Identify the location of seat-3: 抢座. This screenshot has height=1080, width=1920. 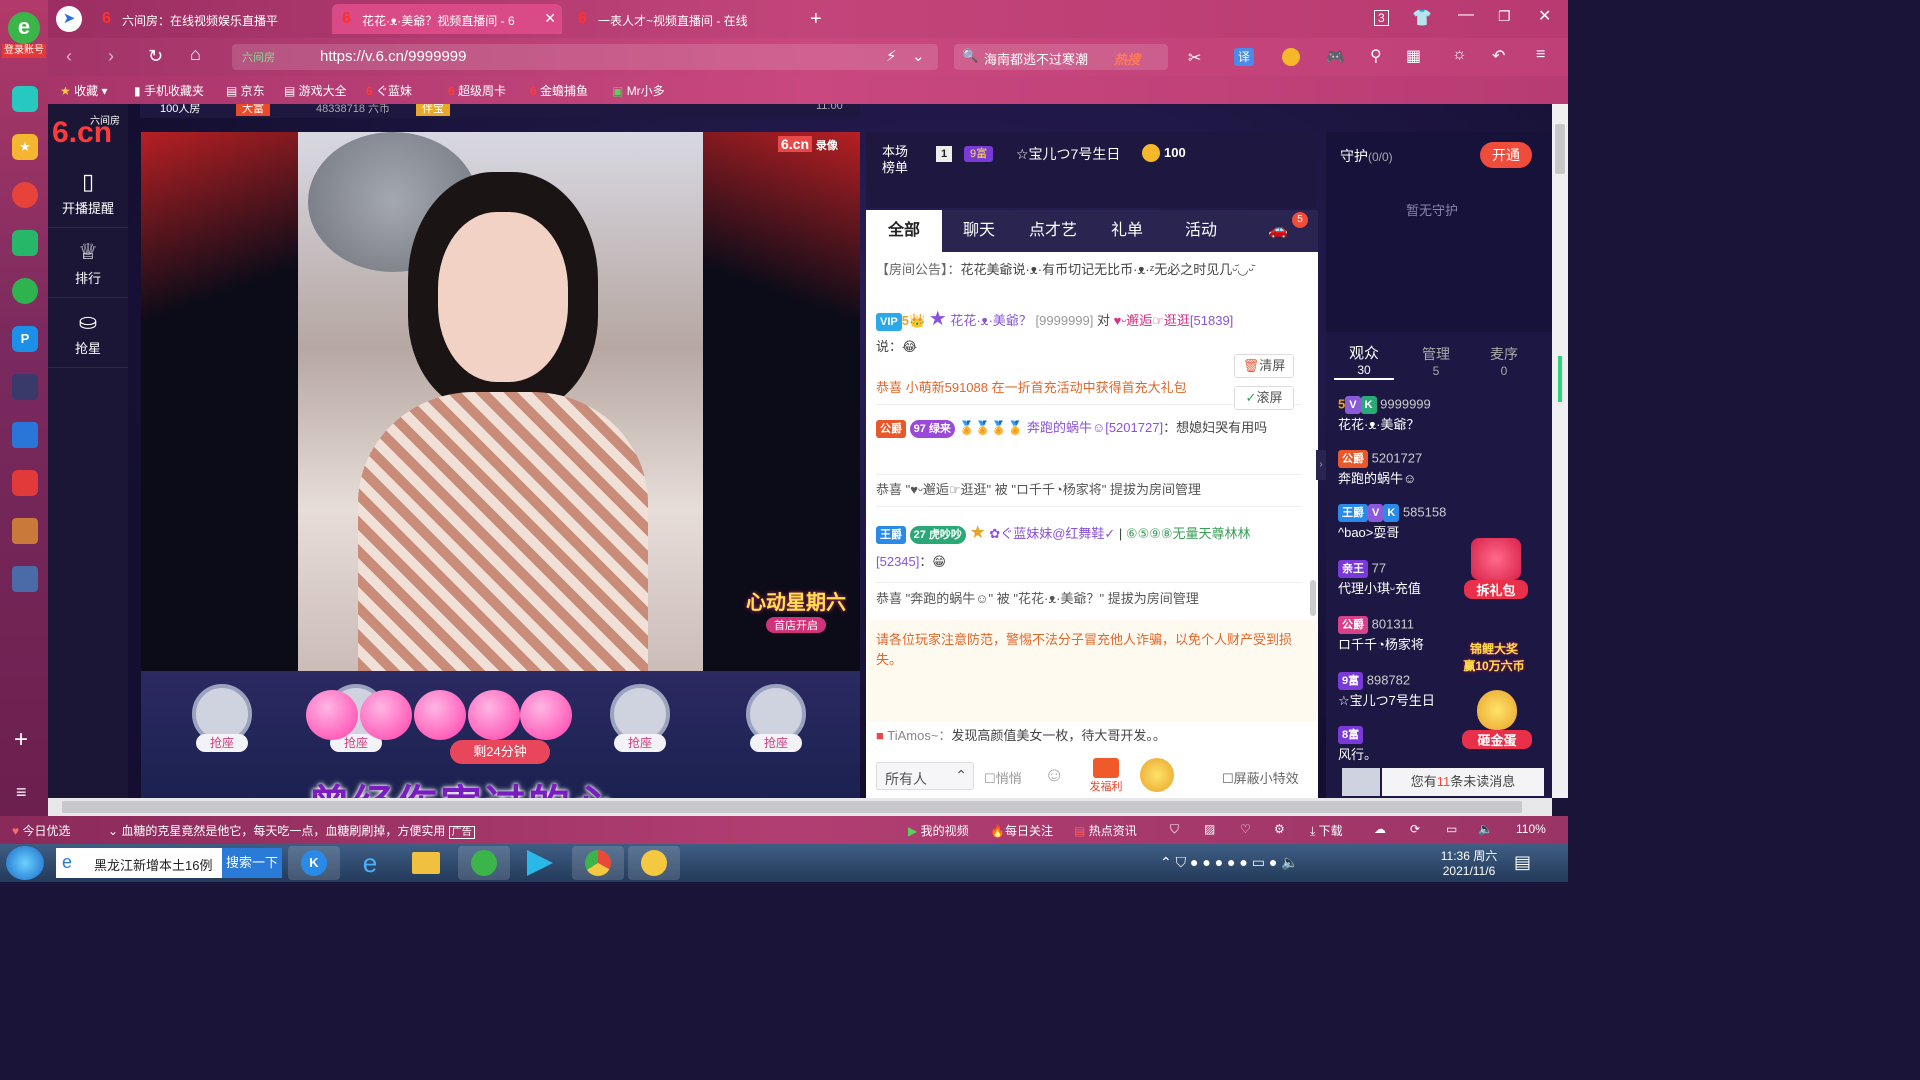
(640, 732).